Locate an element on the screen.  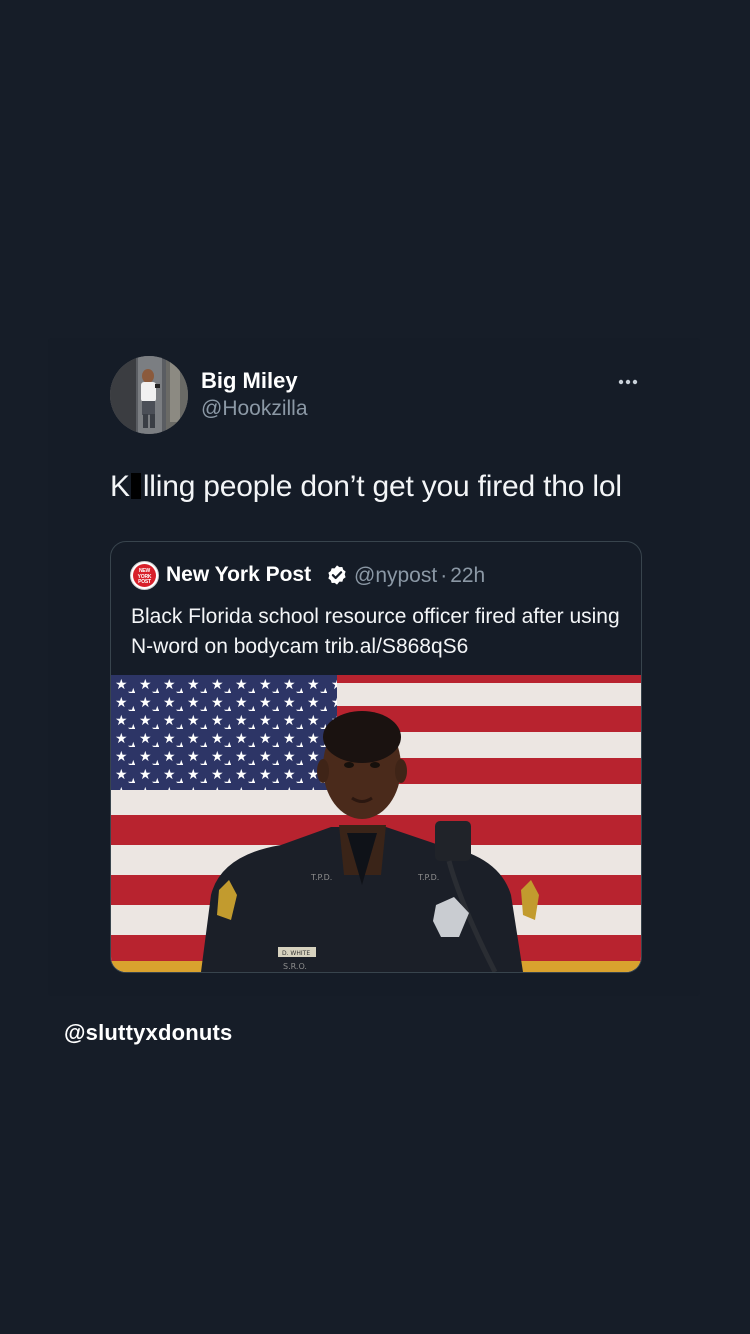
user-avatar-photo-icon is located at coordinates (149, 395).